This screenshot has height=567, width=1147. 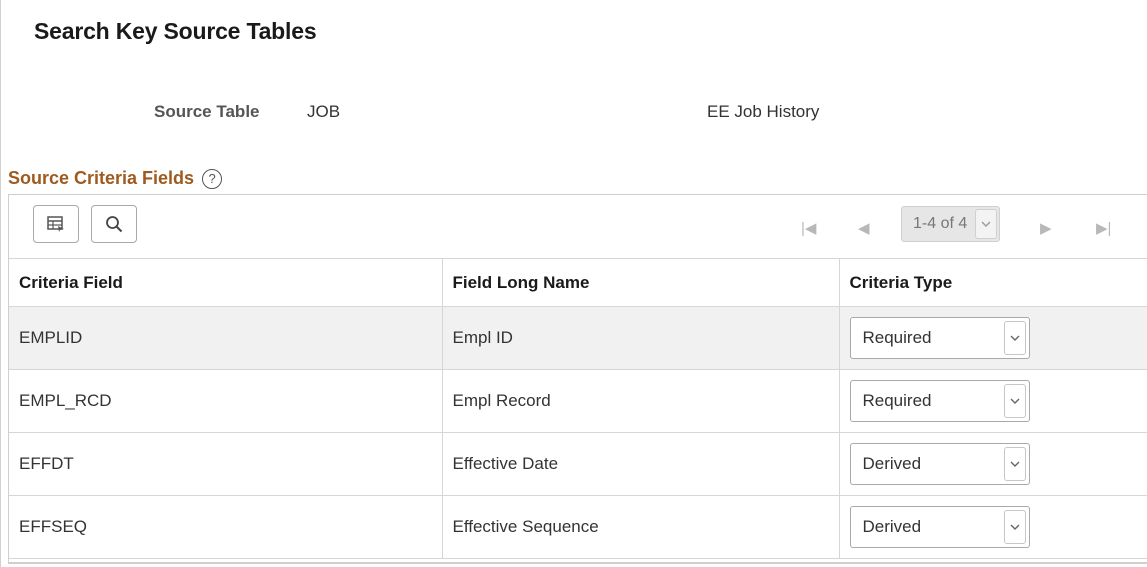 I want to click on field-long-name-cell: Empl Record, so click(x=641, y=401).